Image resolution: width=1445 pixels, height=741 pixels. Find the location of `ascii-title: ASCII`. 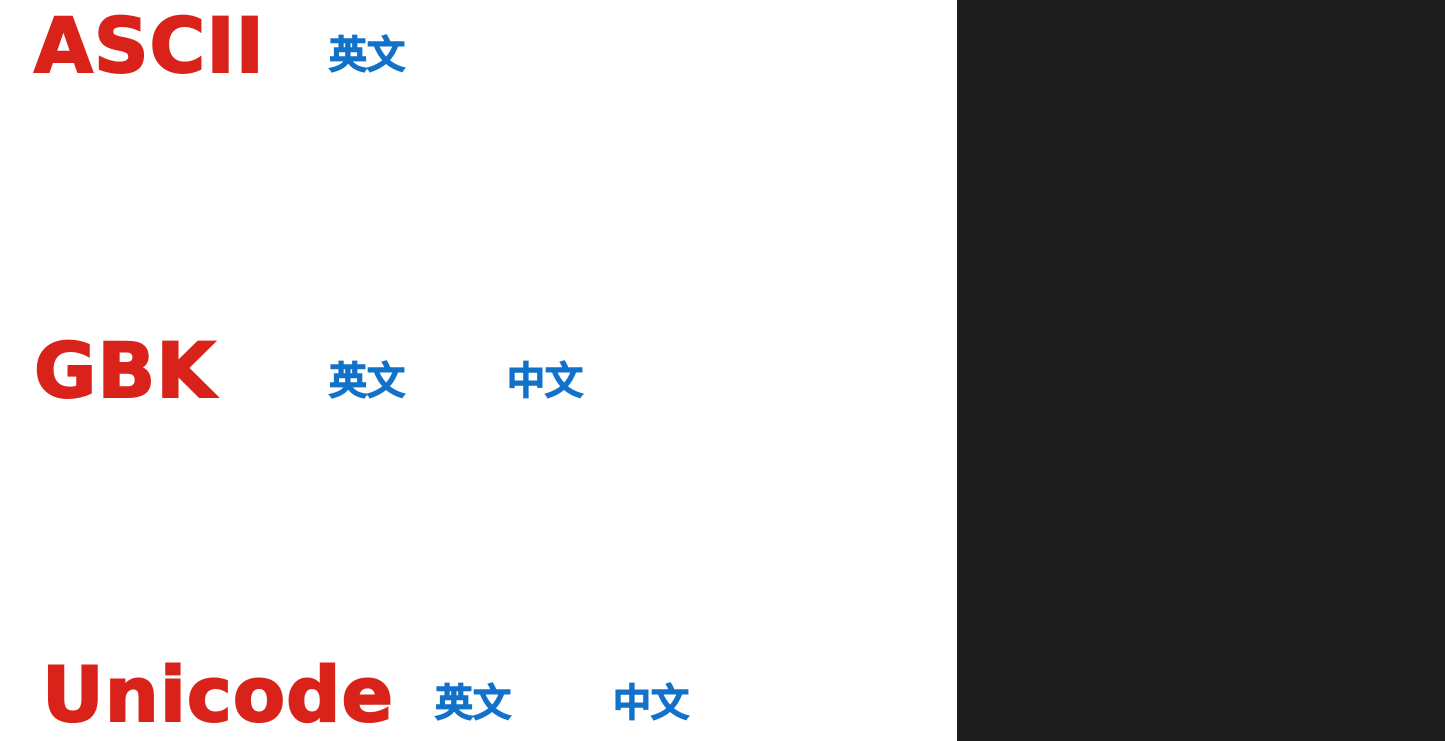

ascii-title: ASCII is located at coordinates (149, 45).